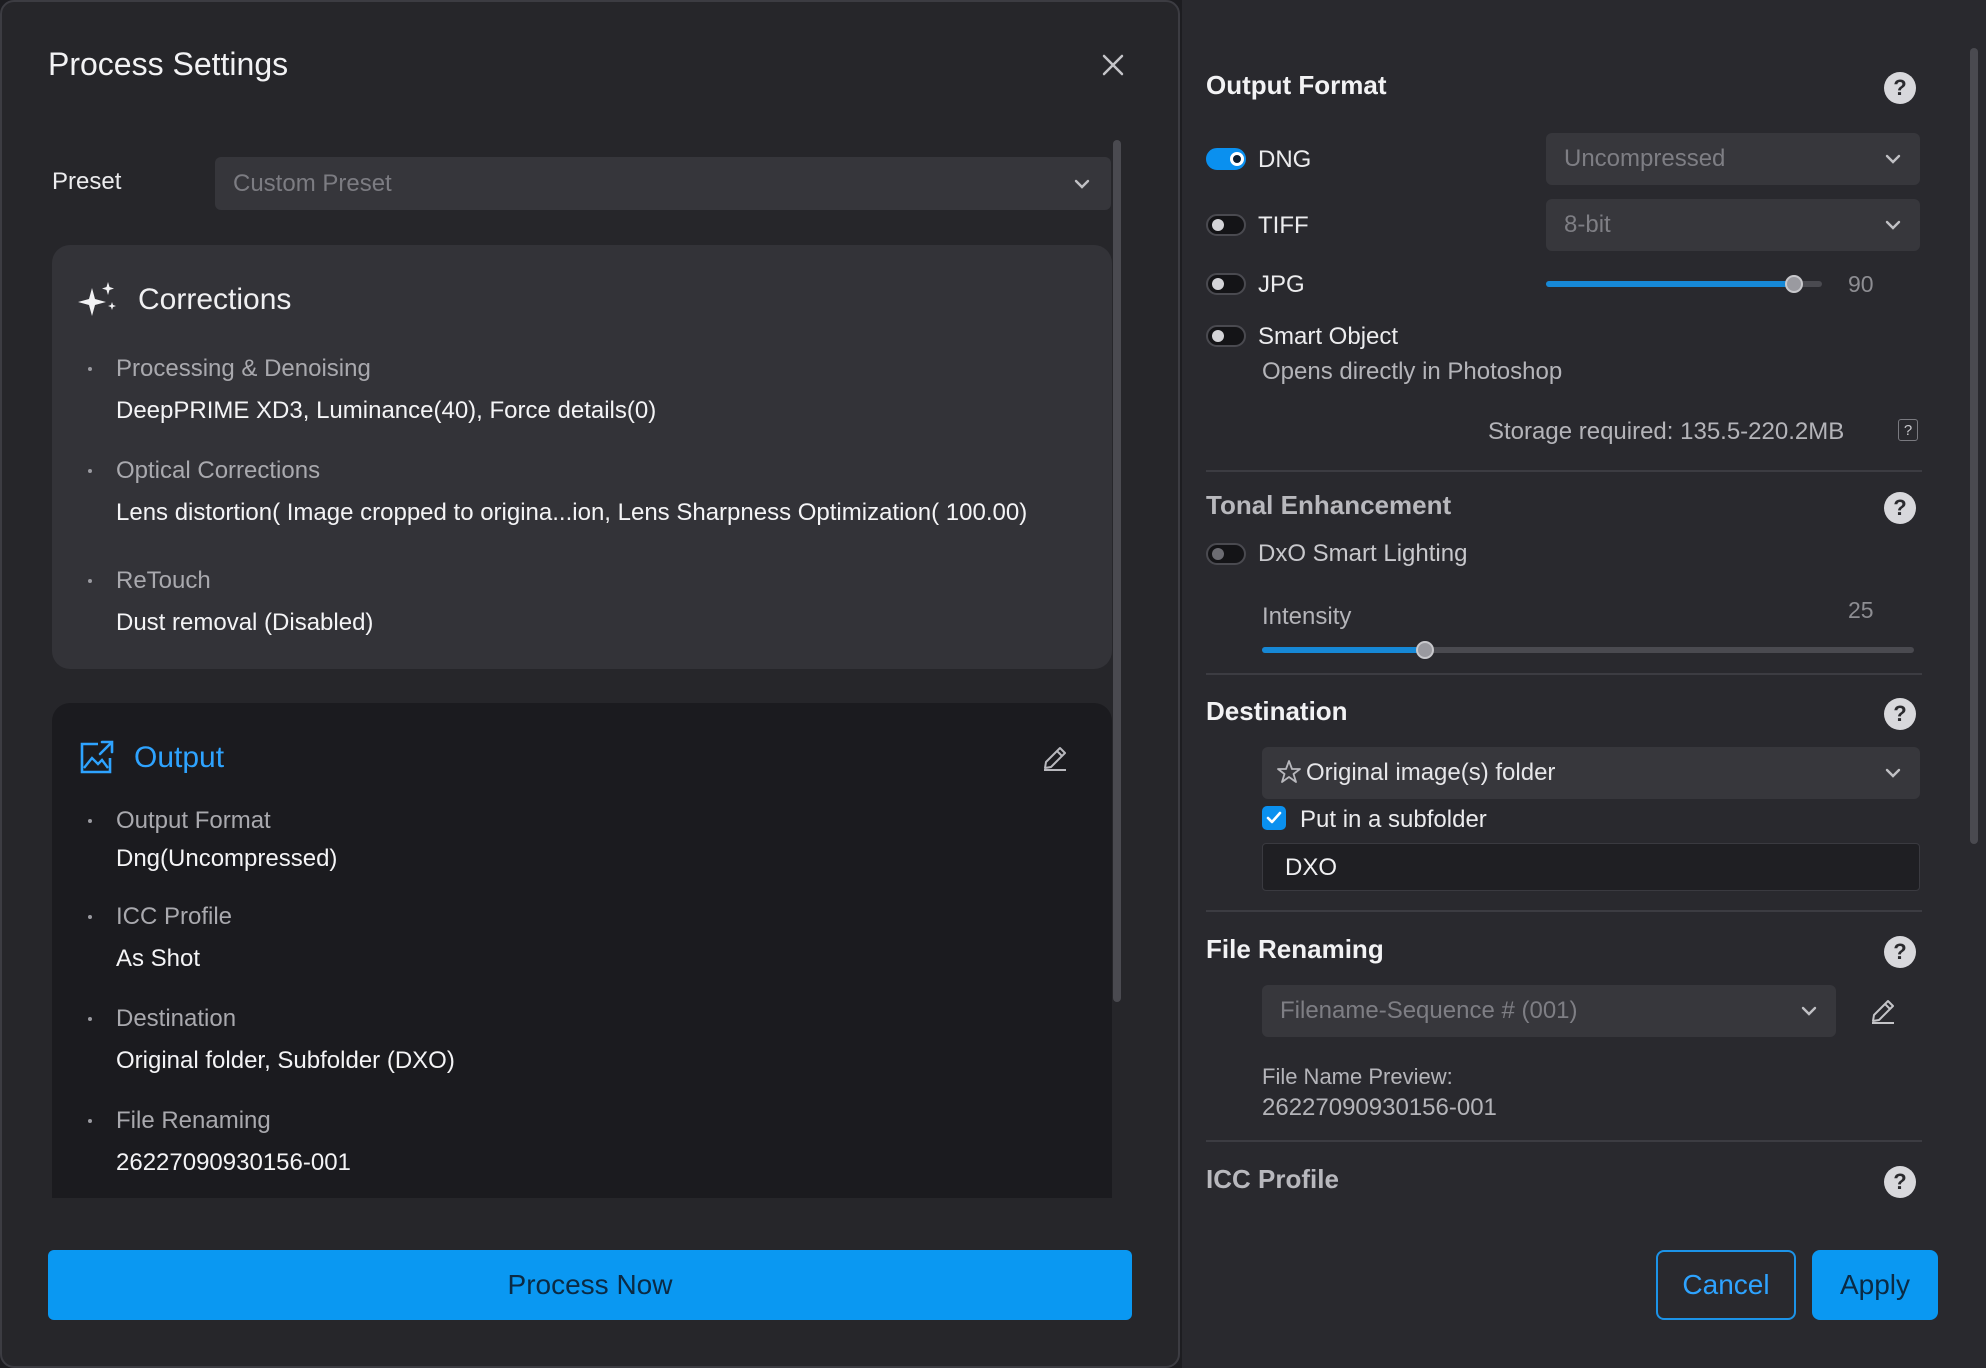 The height and width of the screenshot is (1368, 1986). Describe the element at coordinates (215, 299) in the screenshot. I see `corrections-title: Corrections` at that location.